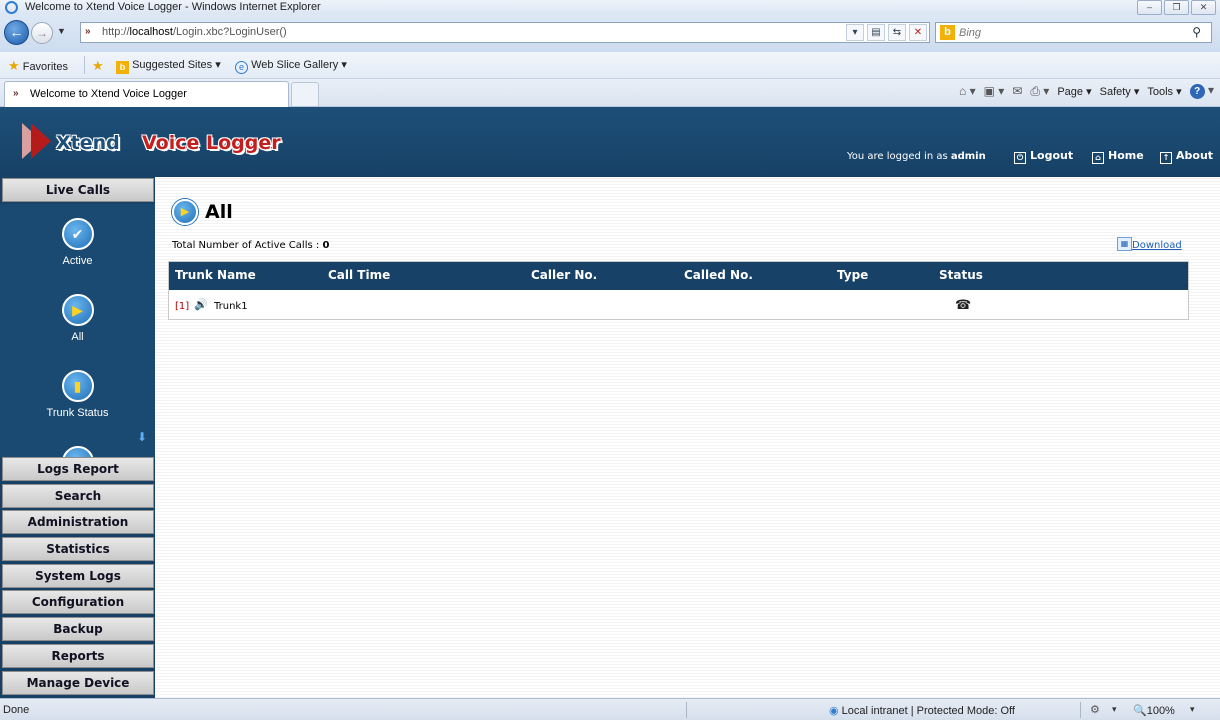 Image resolution: width=1220 pixels, height=720 pixels. Describe the element at coordinates (77, 451) in the screenshot. I see `live-item-partial` at that location.